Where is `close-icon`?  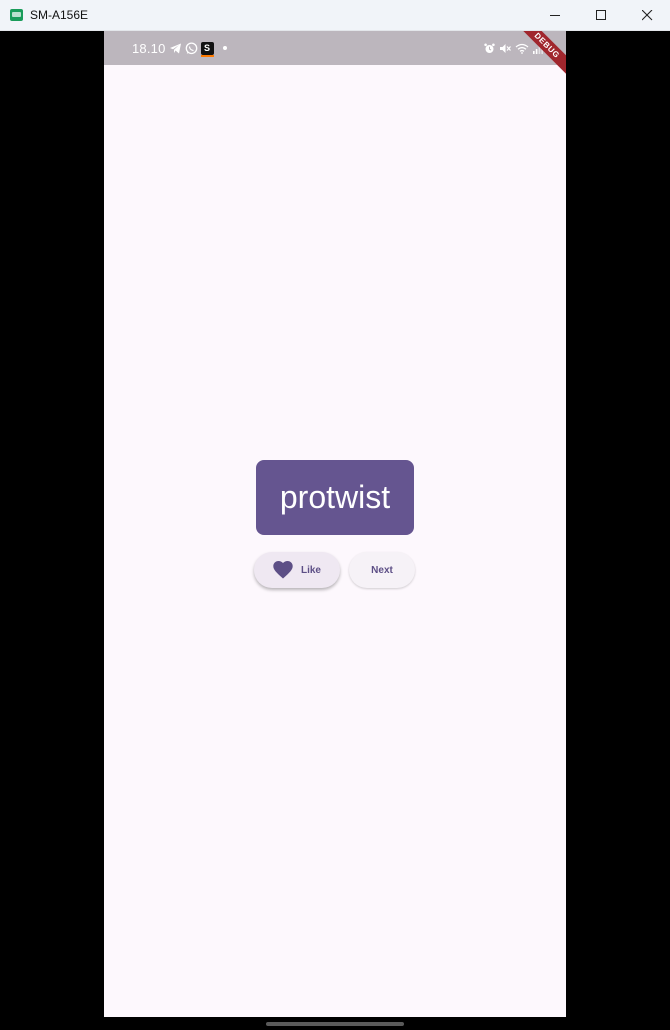 close-icon is located at coordinates (646, 14).